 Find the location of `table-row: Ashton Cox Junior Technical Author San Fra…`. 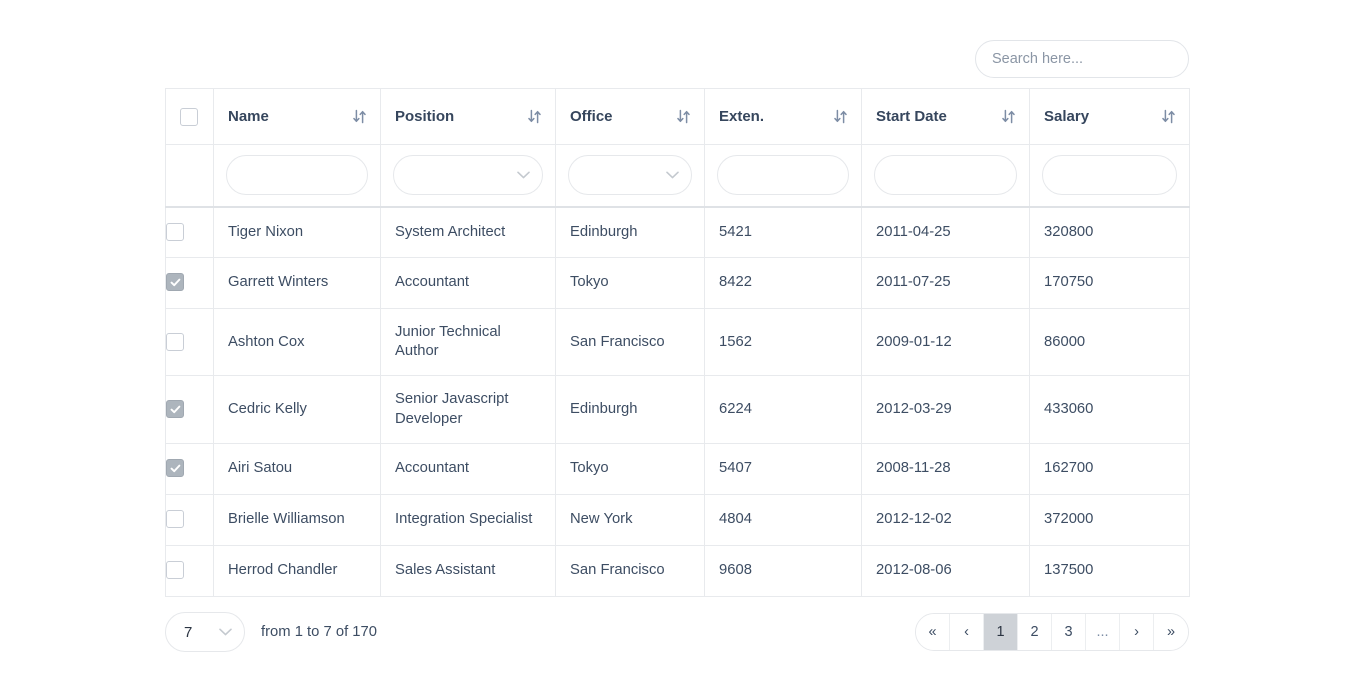

table-row: Ashton Cox Junior Technical Author San Fra… is located at coordinates (677, 342).